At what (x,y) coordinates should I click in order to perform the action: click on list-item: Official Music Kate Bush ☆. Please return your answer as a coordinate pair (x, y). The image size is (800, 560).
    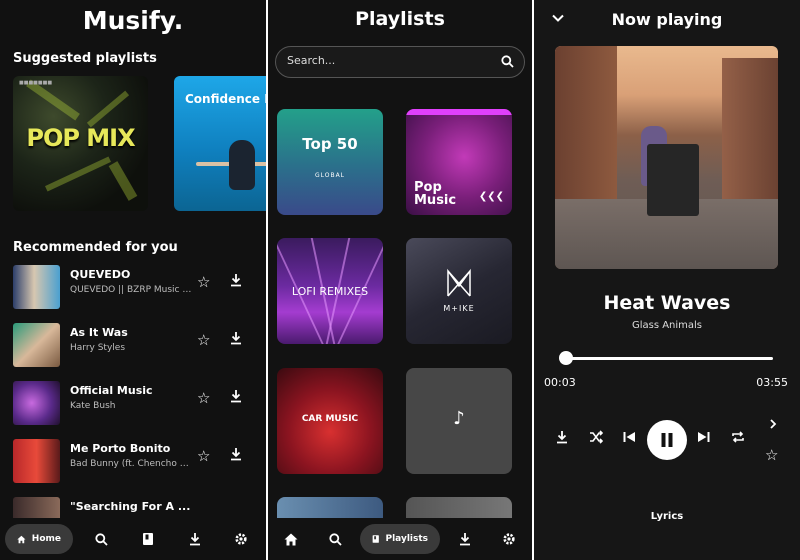
    Looking at the image, I should click on (138, 404).